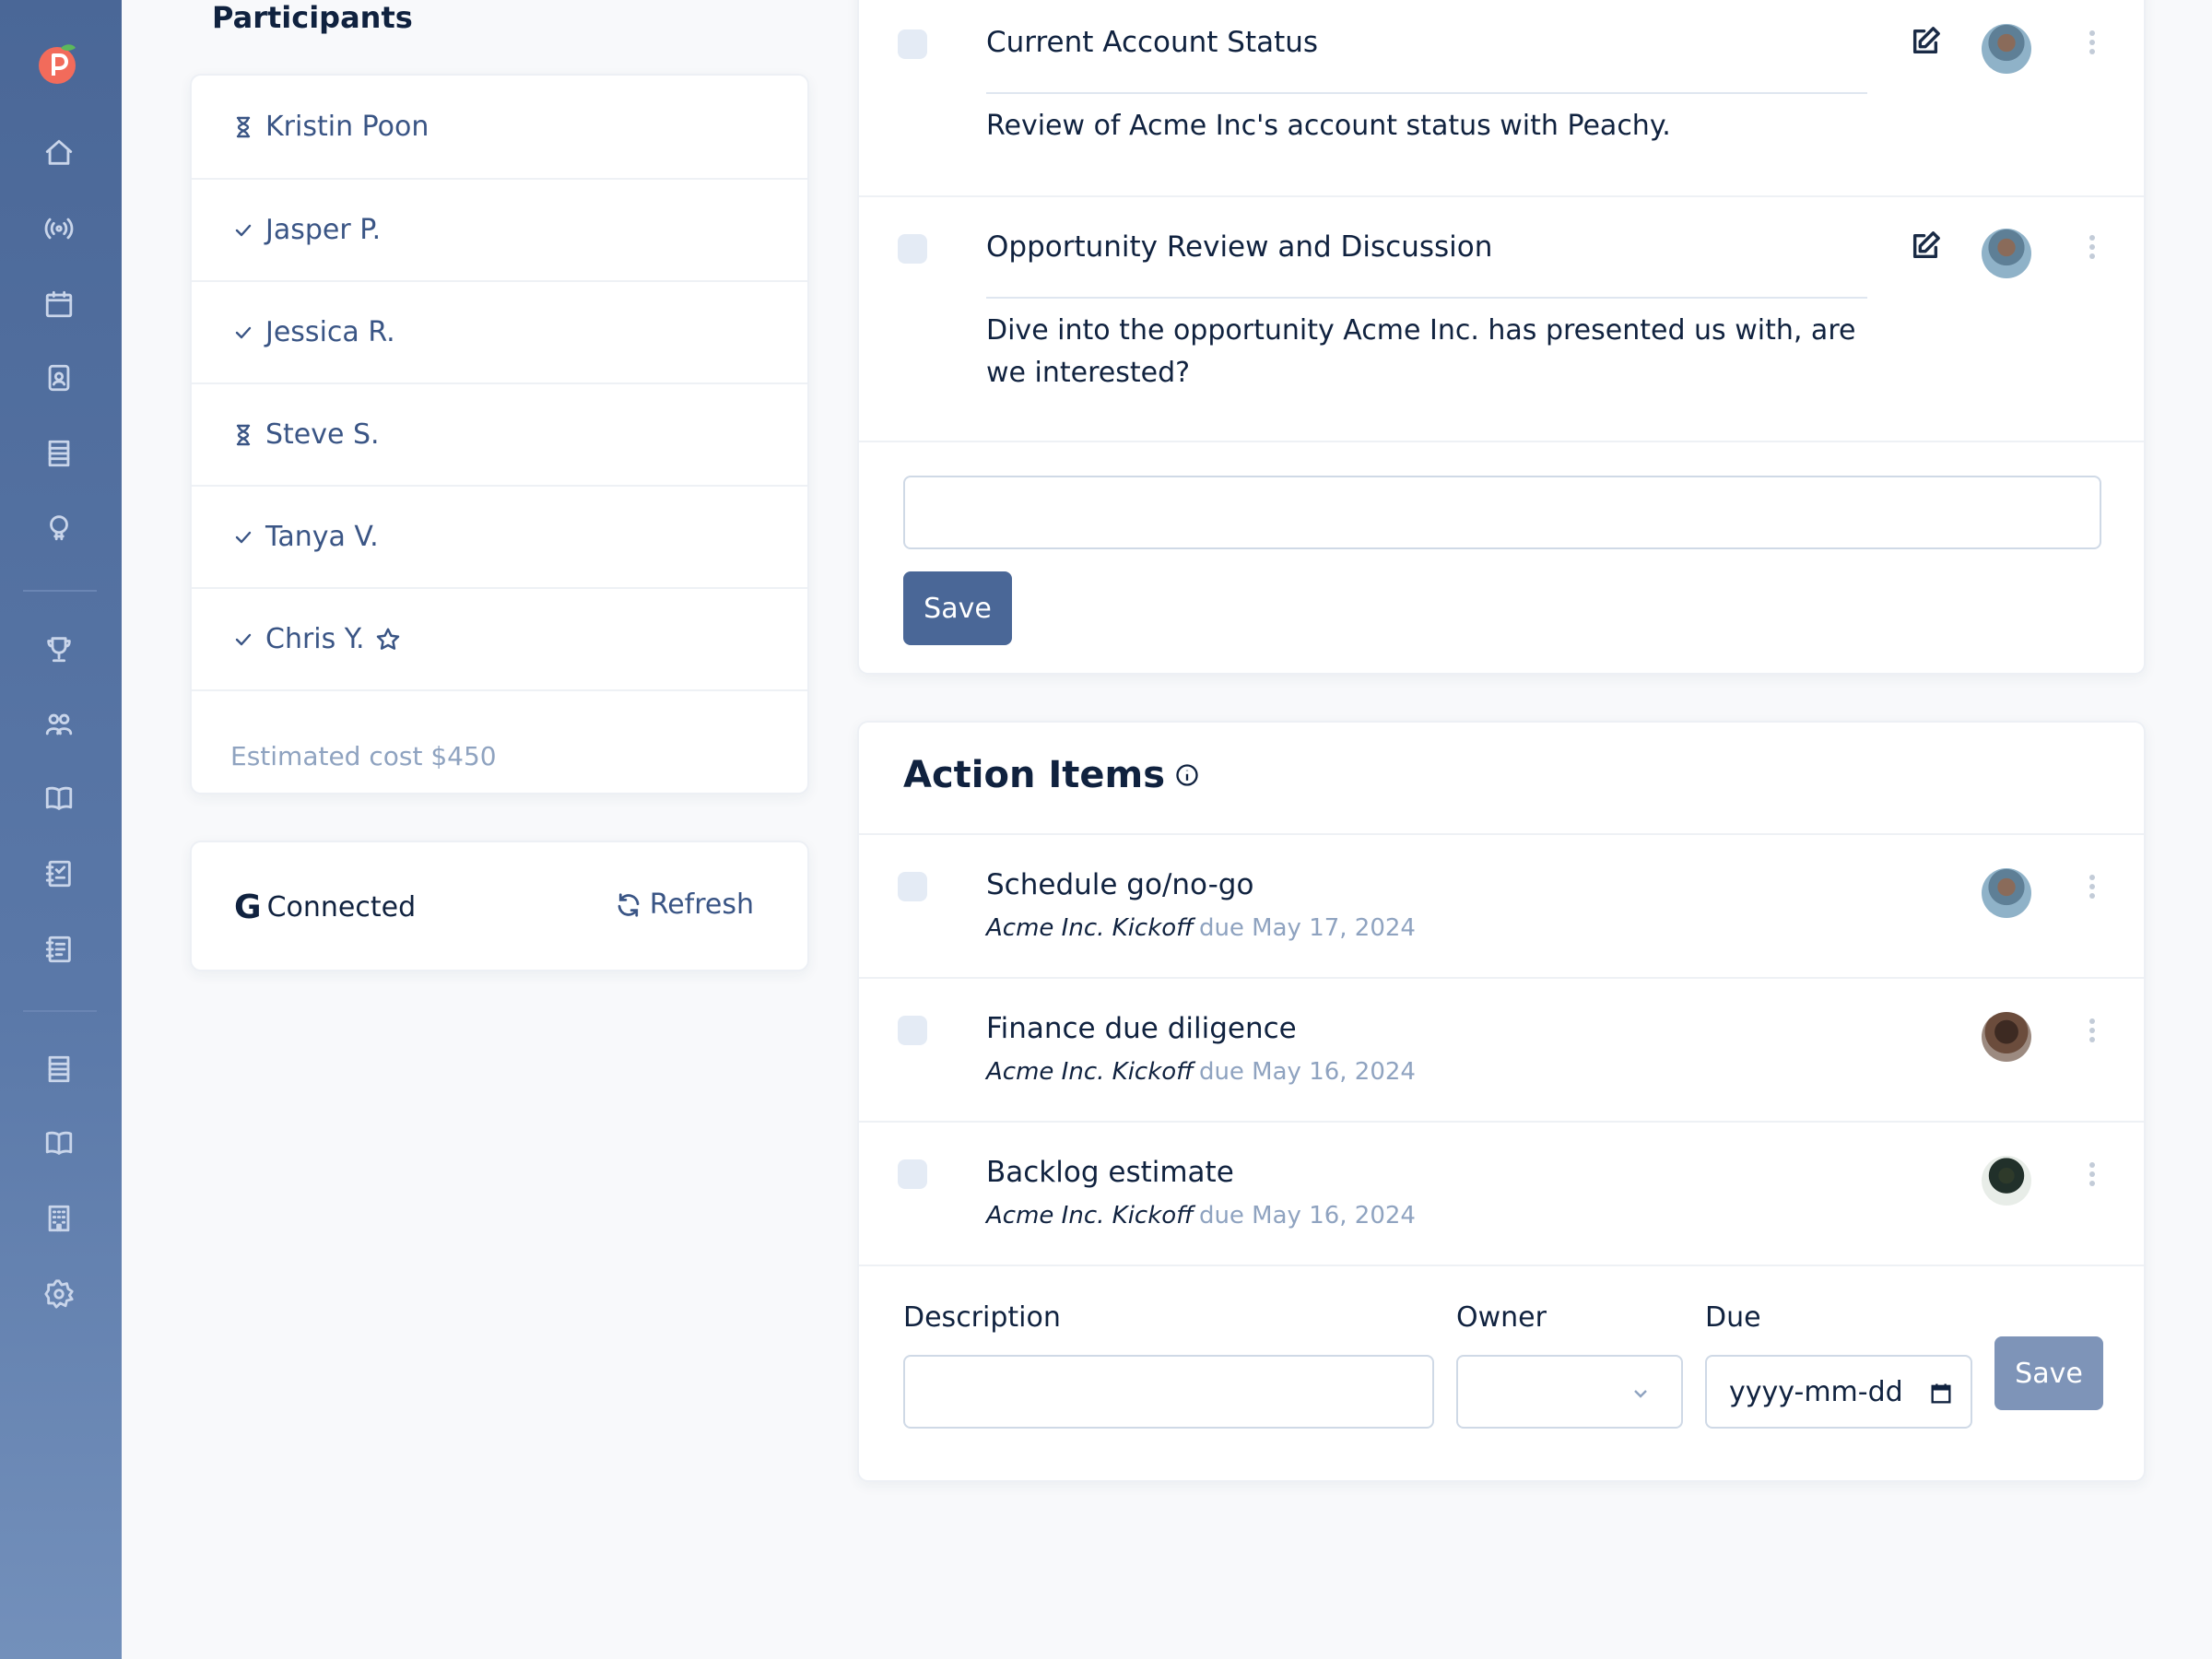 This screenshot has height=1659, width=2212. I want to click on refresh-label: Refresh, so click(701, 904).